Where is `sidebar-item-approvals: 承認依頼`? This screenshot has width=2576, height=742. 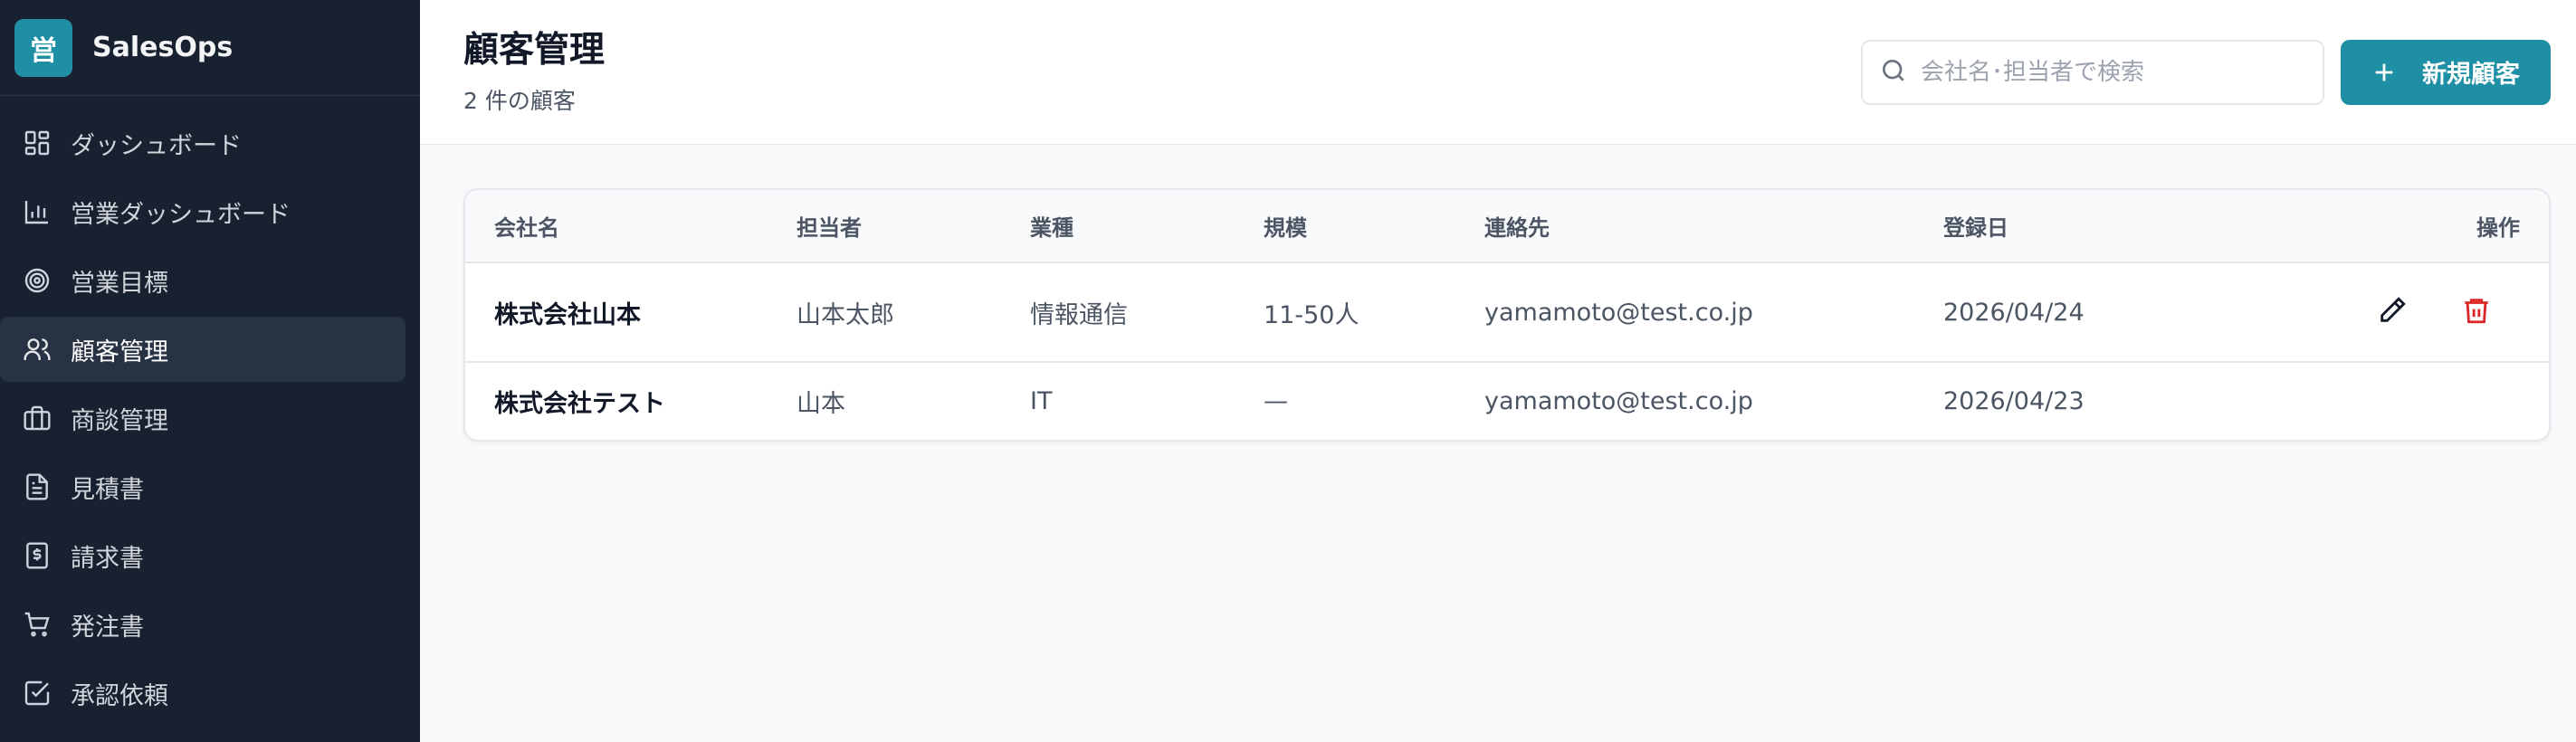
sidebar-item-approvals: 承認依頼 is located at coordinates (210, 693).